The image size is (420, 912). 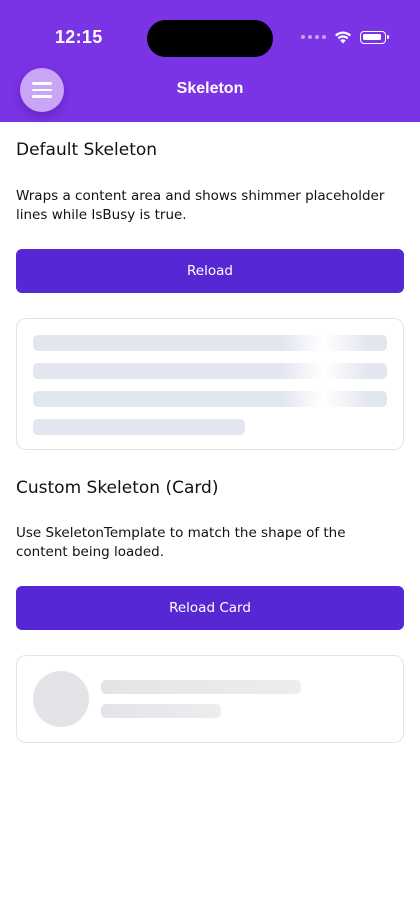 What do you see at coordinates (210, 38) in the screenshot?
I see `dynamic-island` at bounding box center [210, 38].